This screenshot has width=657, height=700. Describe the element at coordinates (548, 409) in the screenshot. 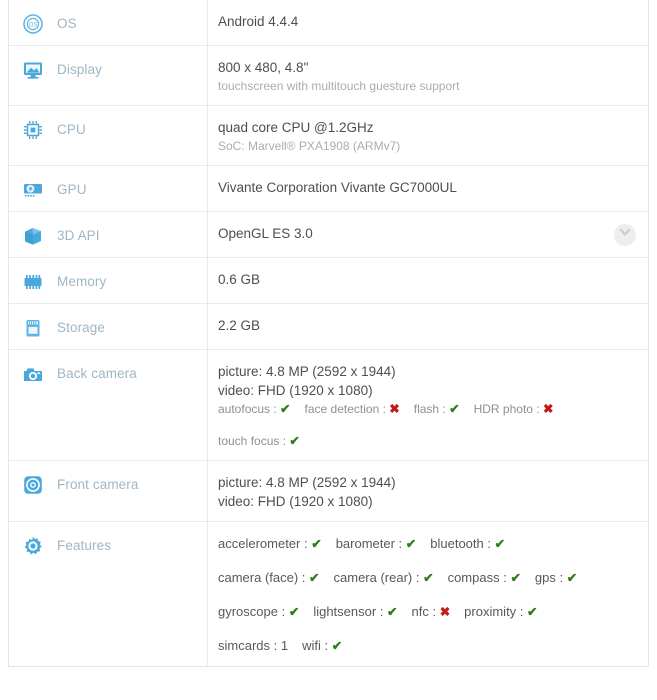

I see `cross-no-icon: ✖` at that location.